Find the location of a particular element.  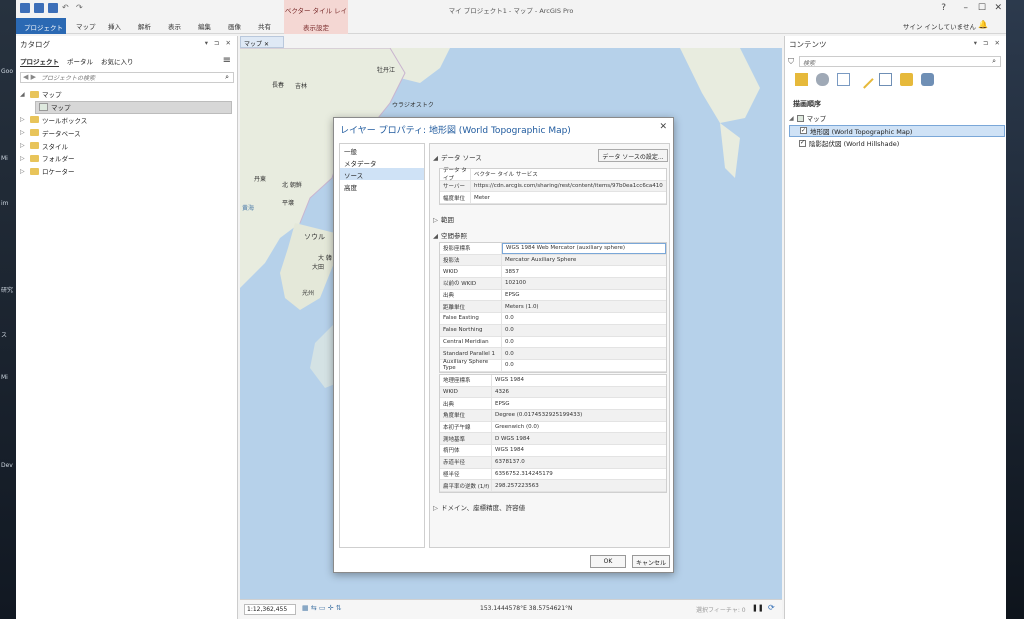

pause-icon: ❚❚ is located at coordinates (758, 608).